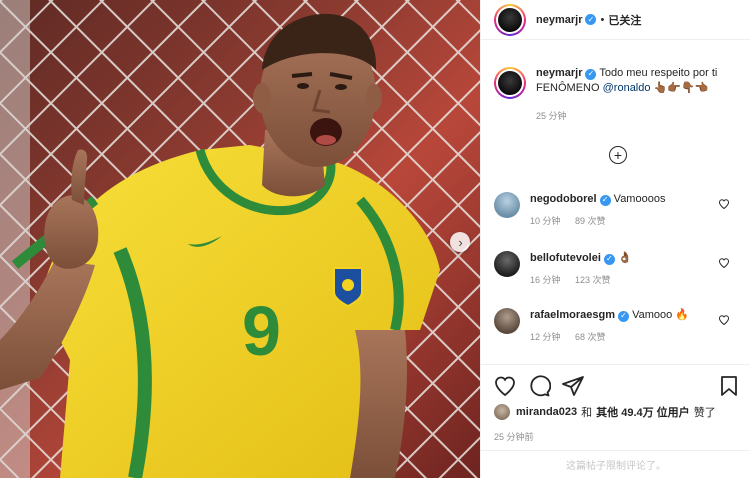 The width and height of the screenshot is (750, 478). I want to click on comment-text: Vamooo 🔥, so click(660, 315).